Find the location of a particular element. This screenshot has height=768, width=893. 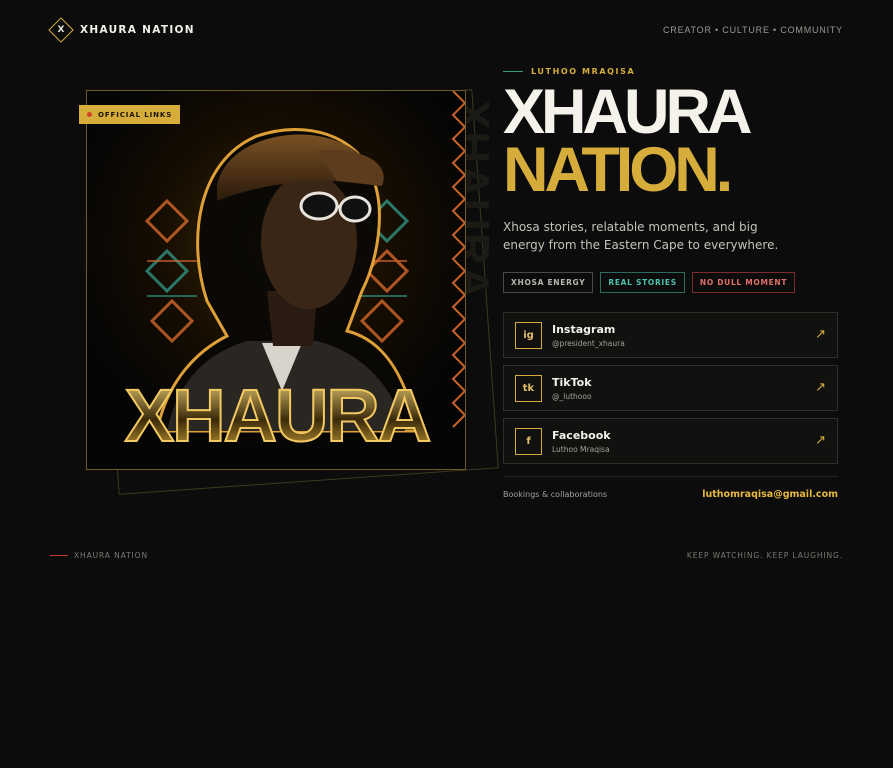

social-handle: @_luthooo is located at coordinates (572, 396).